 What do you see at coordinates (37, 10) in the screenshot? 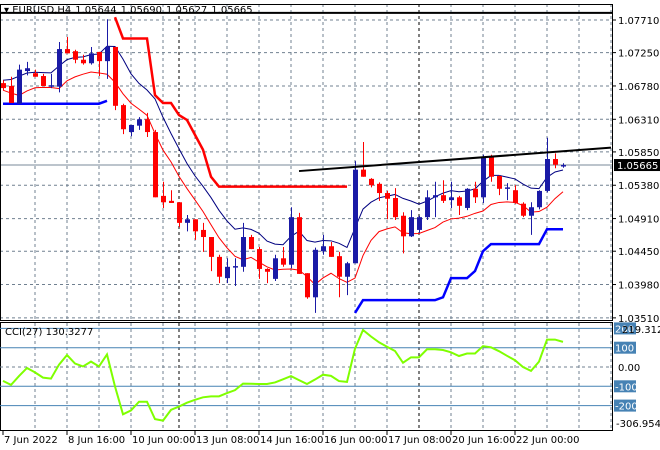
I see `header-symbol: ▾ EURUSD,H4` at bounding box center [37, 10].